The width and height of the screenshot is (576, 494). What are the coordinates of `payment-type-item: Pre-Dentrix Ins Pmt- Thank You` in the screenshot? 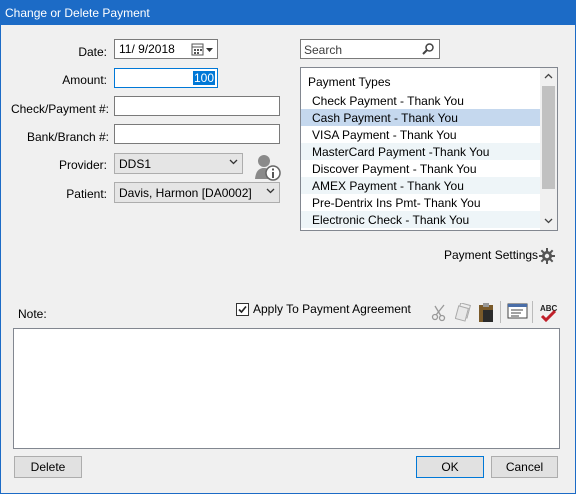 It's located at (421, 202).